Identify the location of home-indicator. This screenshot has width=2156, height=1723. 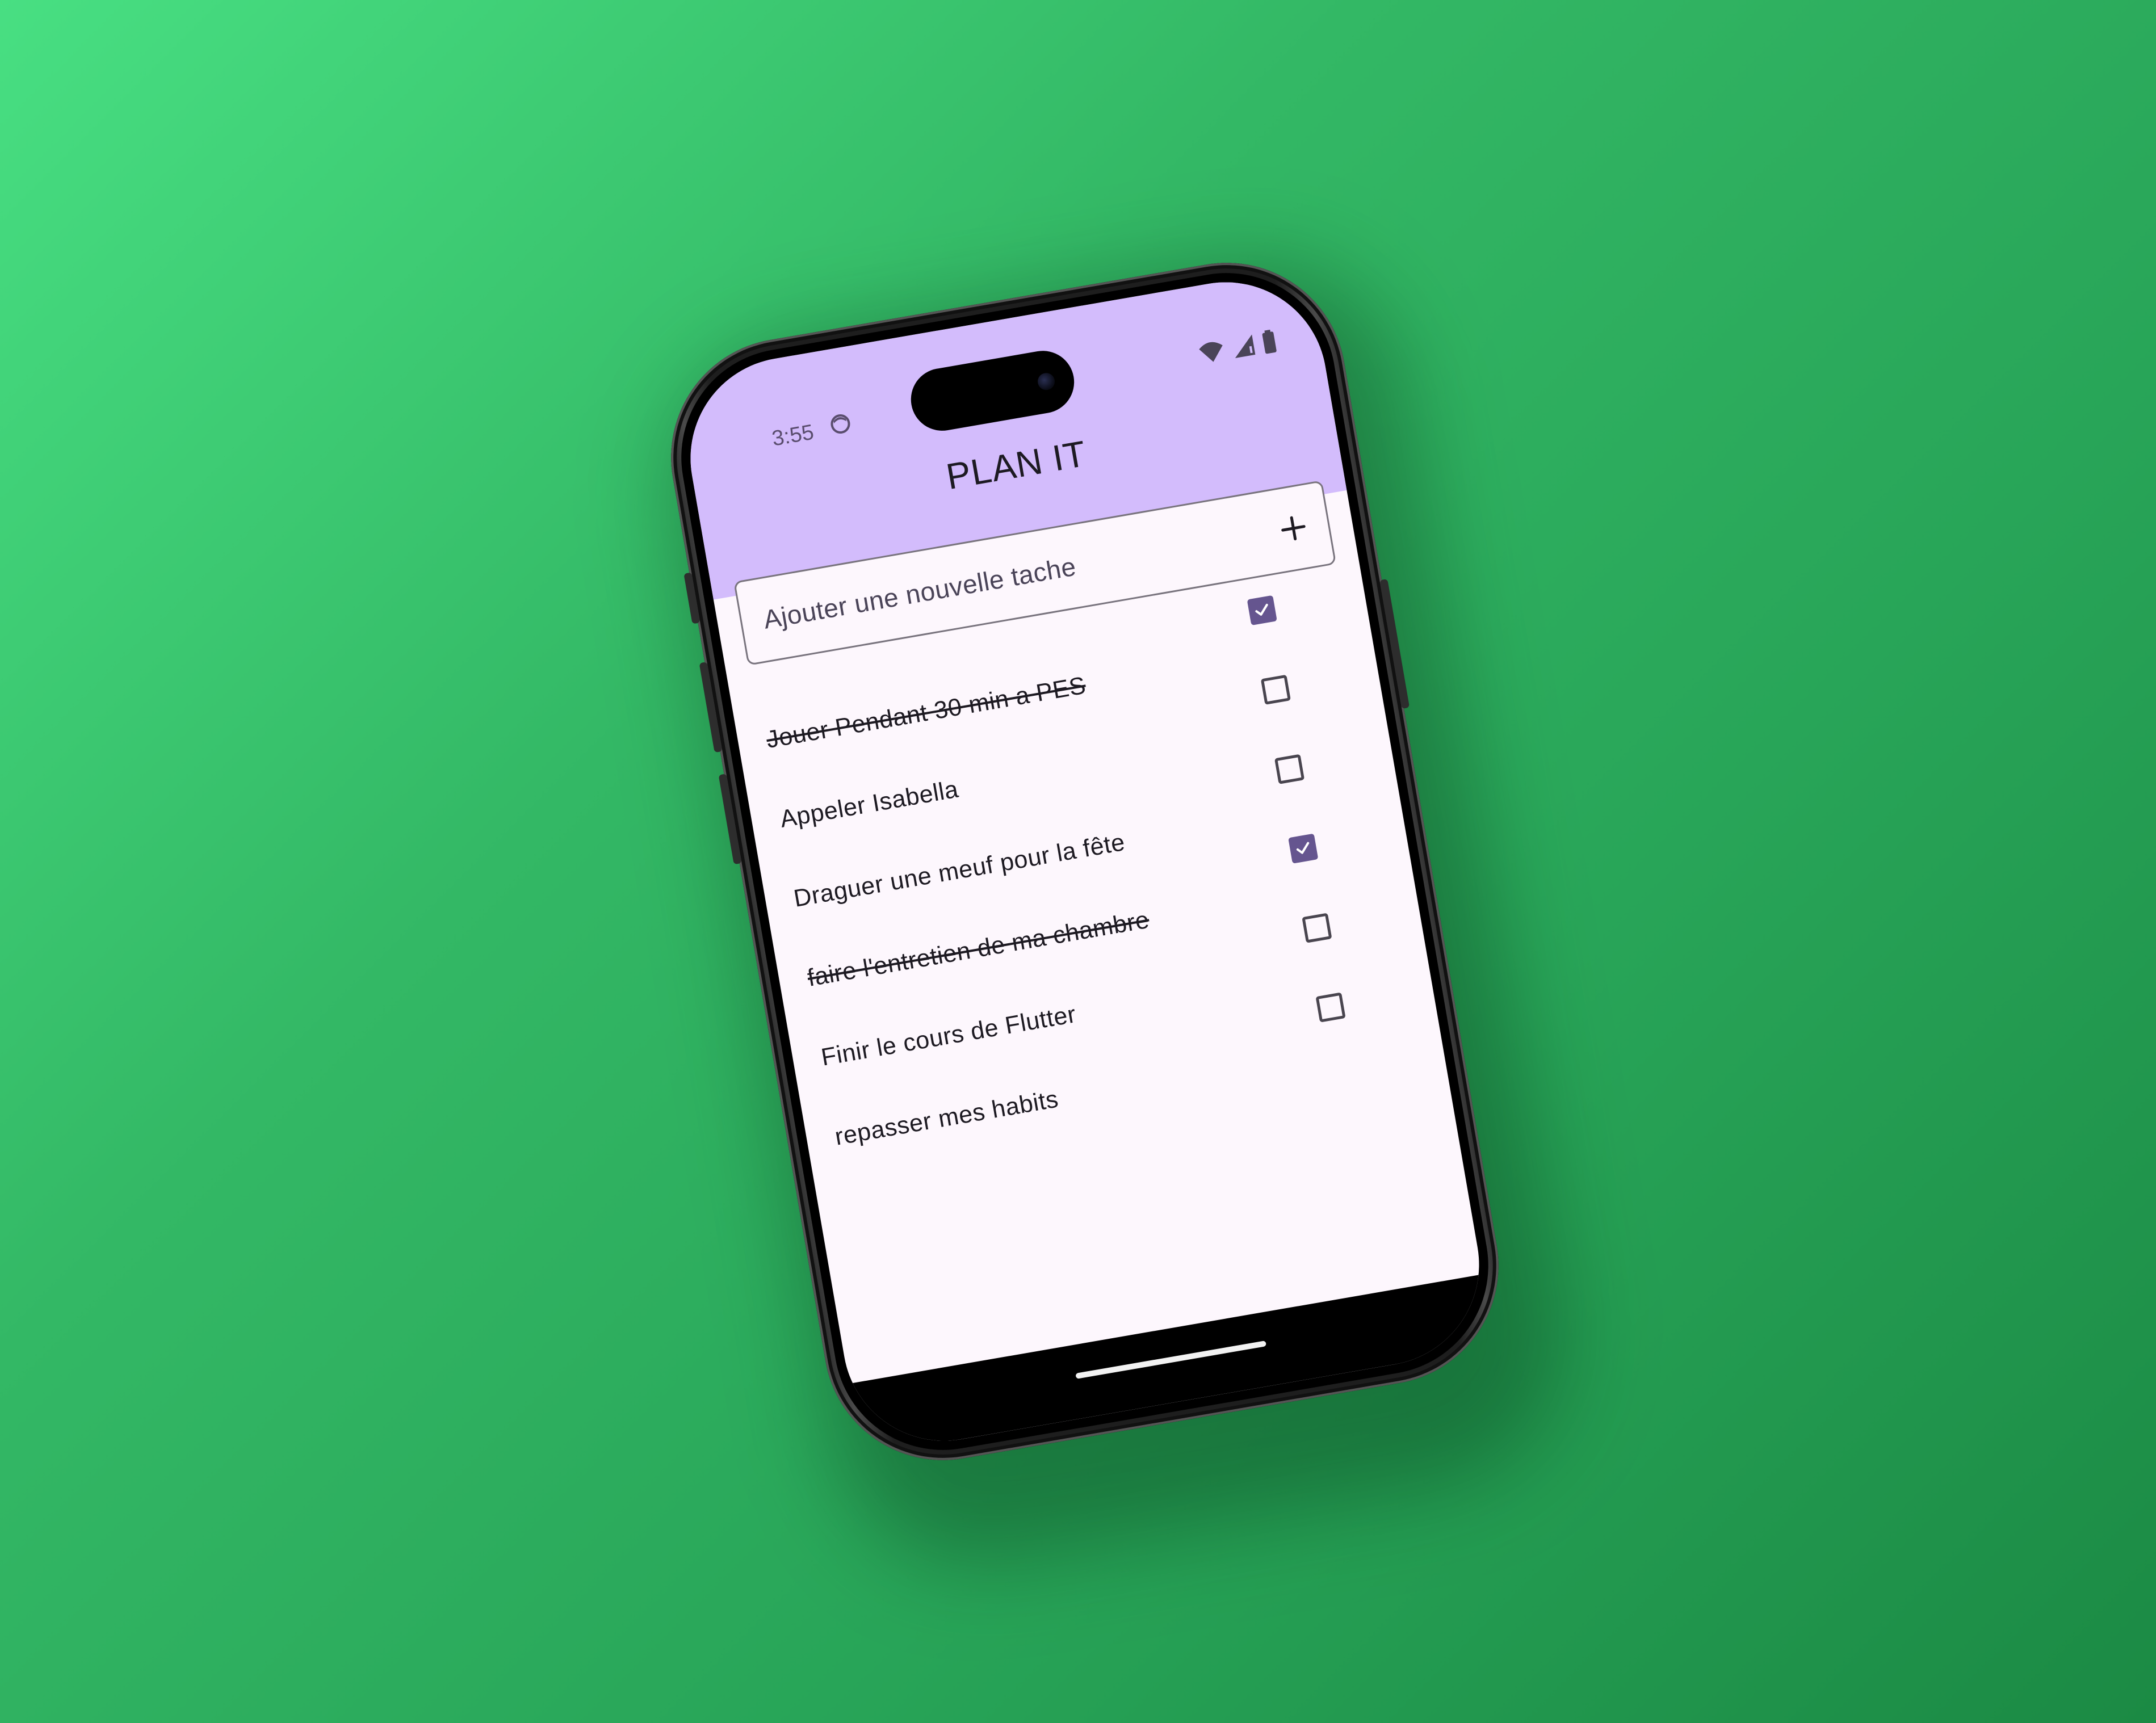
(1171, 1359).